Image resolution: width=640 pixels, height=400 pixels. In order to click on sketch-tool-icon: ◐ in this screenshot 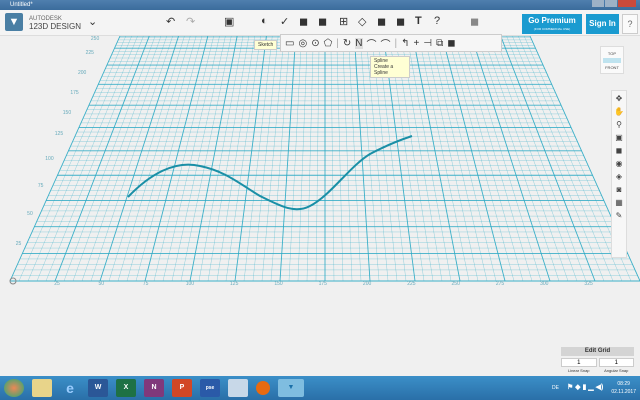, I will do `click(264, 21)`.